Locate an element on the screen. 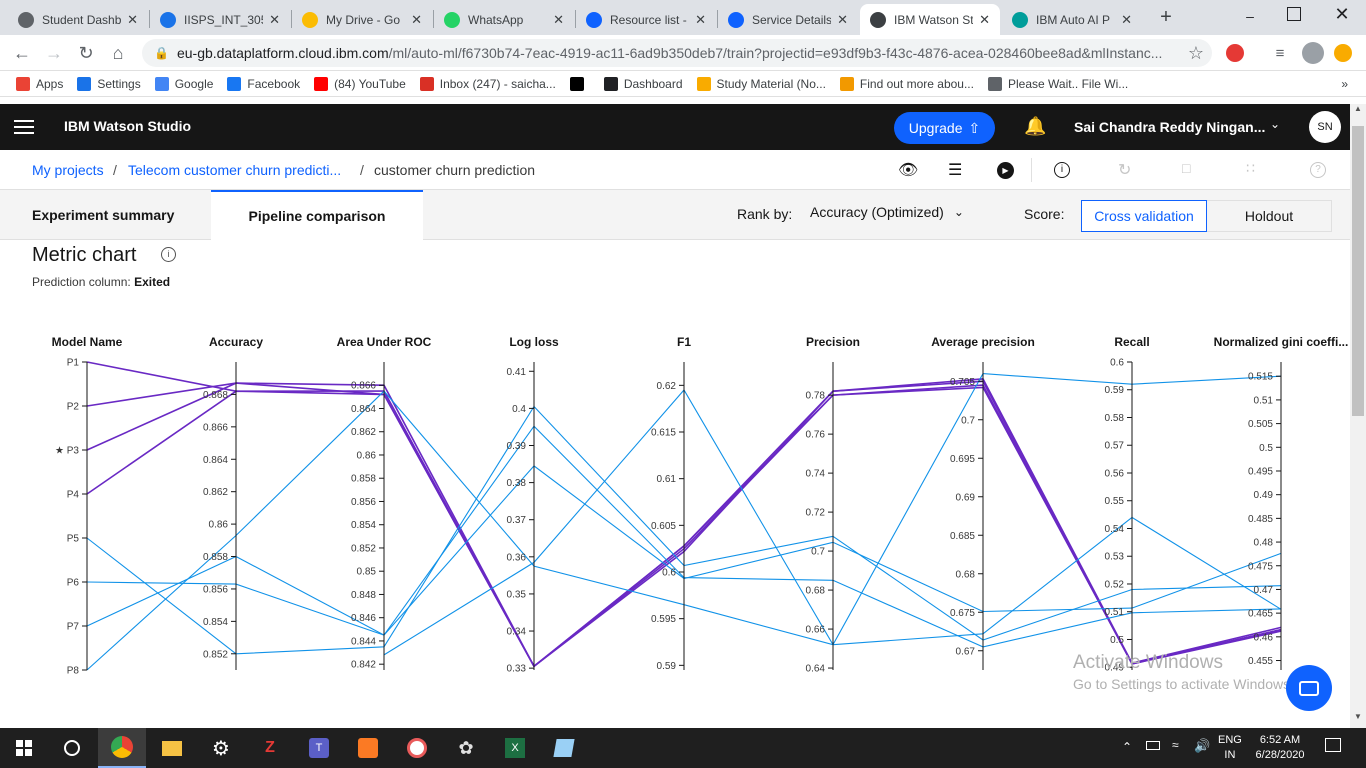 This screenshot has height=768, width=1366. score-cross-validation-button: Cross validation is located at coordinates (1144, 216).